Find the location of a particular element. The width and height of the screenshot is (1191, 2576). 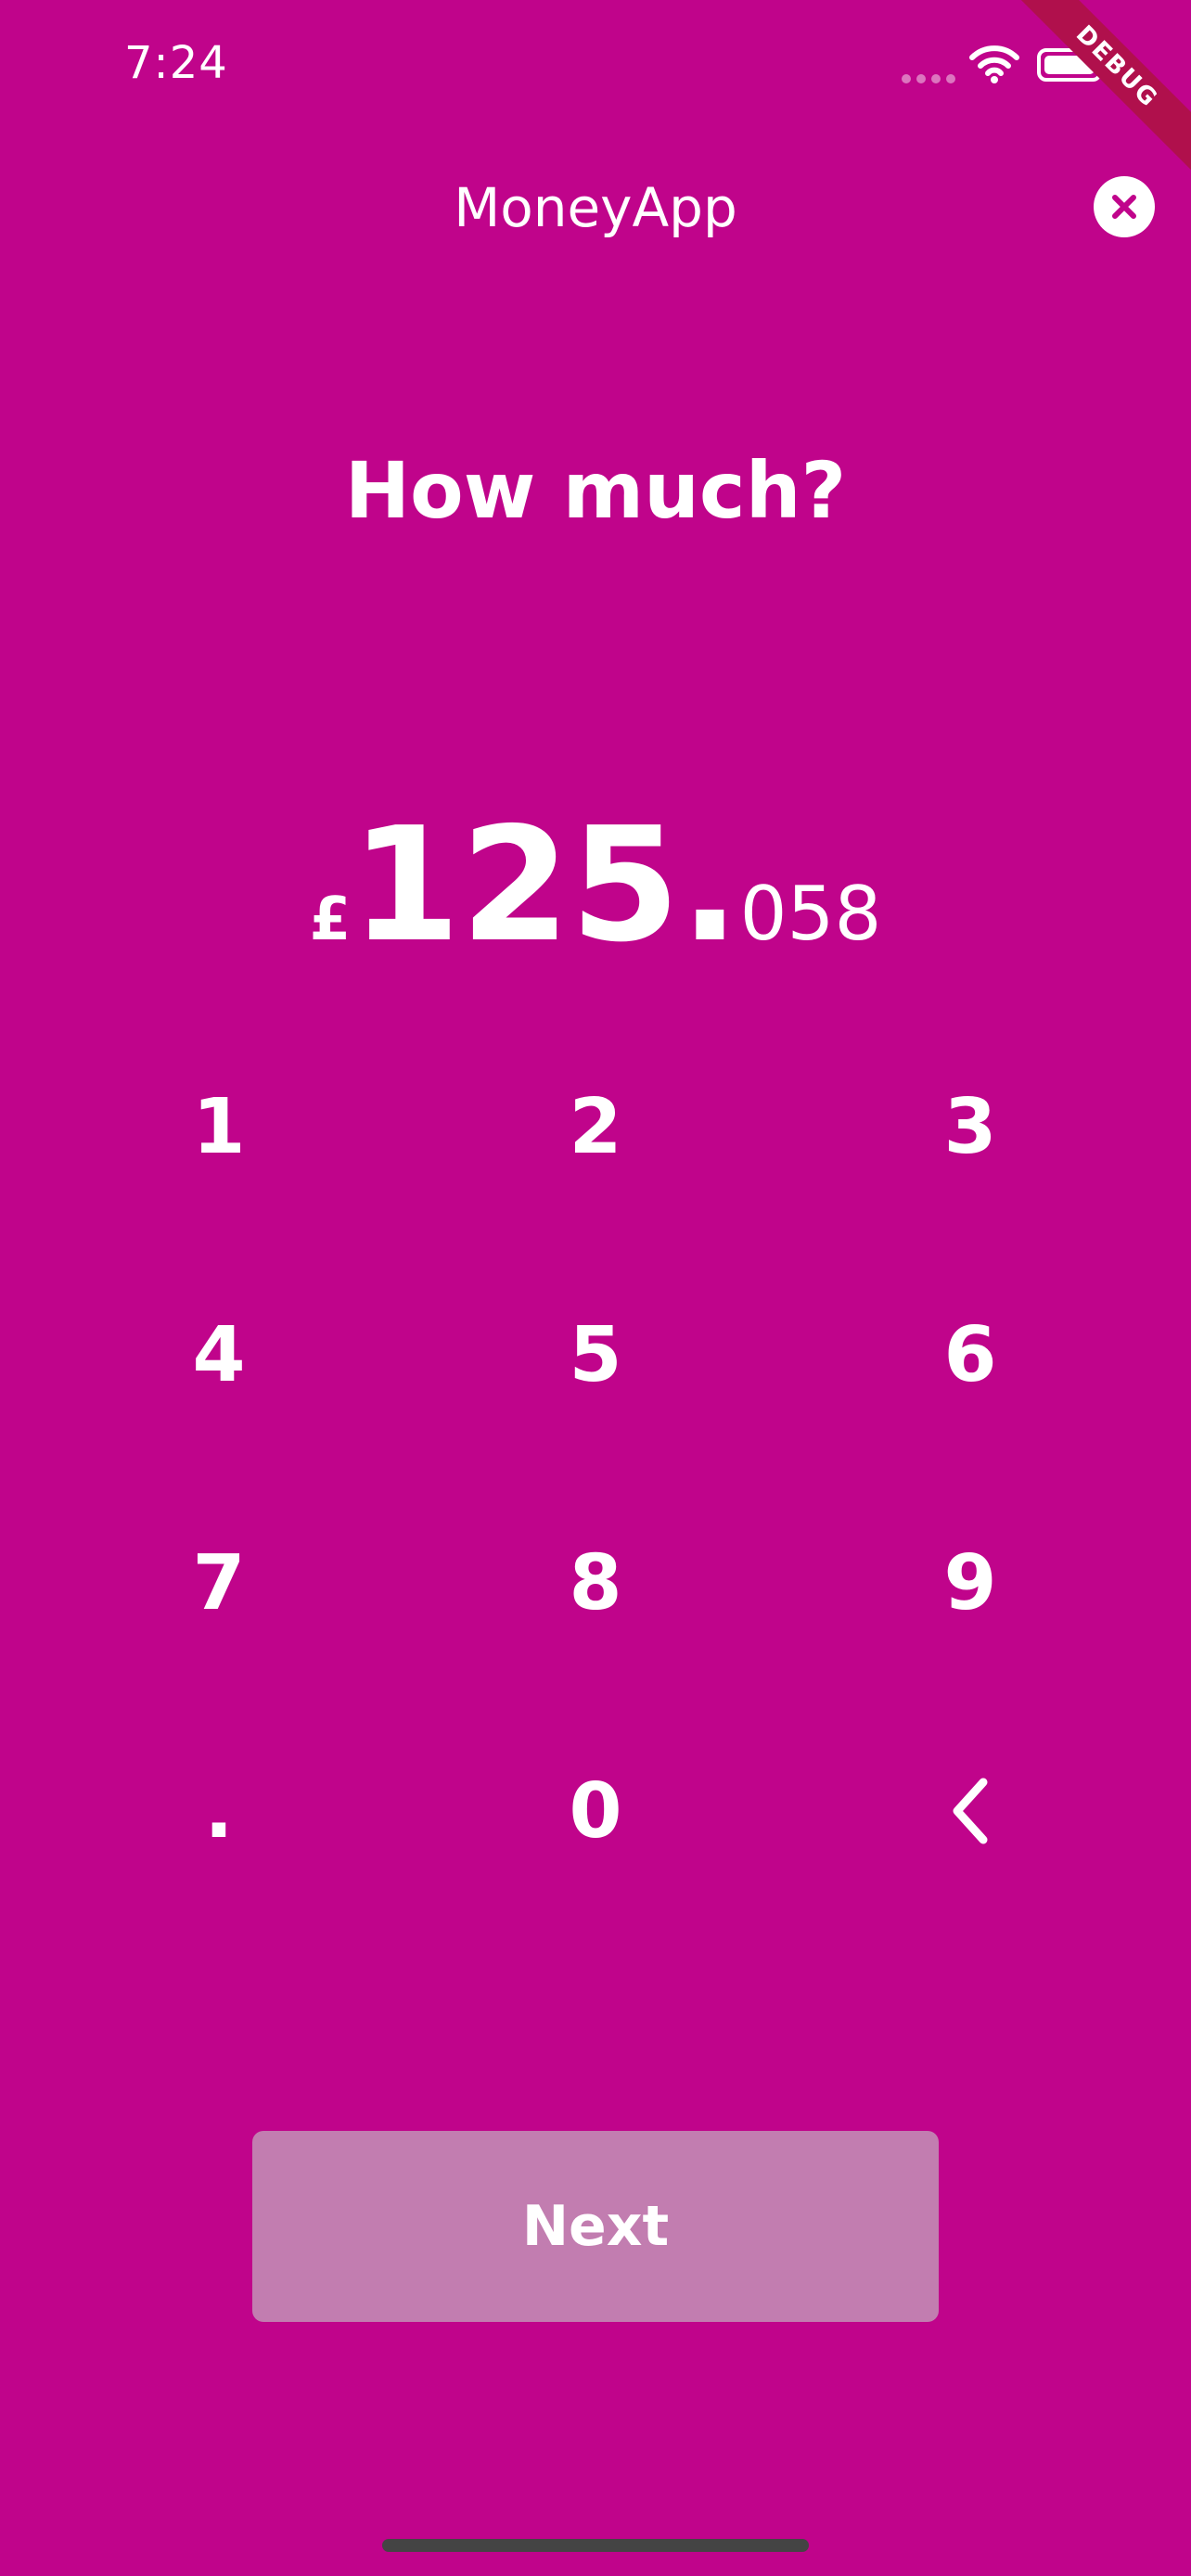

key-9: 9 is located at coordinates (970, 1582).